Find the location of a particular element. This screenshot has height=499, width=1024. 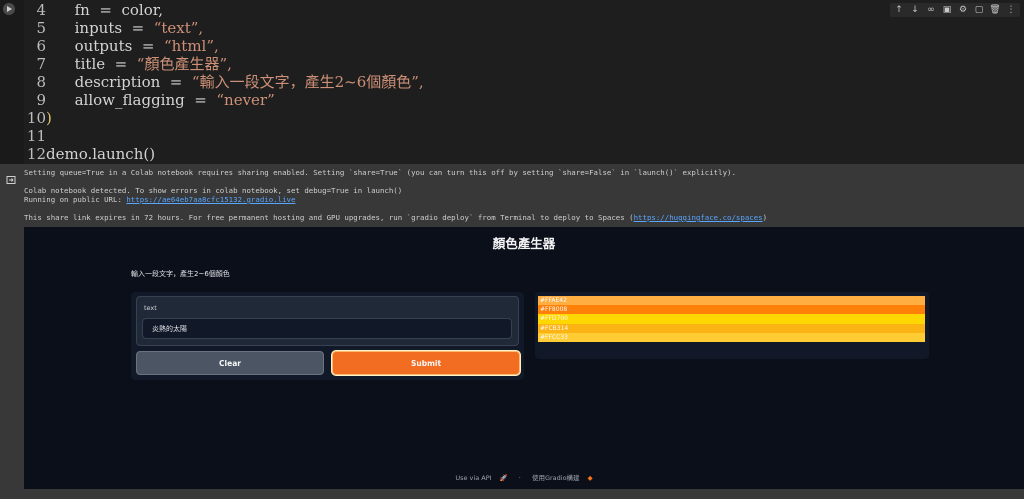

gear-icon: ⚙ is located at coordinates (963, 10).